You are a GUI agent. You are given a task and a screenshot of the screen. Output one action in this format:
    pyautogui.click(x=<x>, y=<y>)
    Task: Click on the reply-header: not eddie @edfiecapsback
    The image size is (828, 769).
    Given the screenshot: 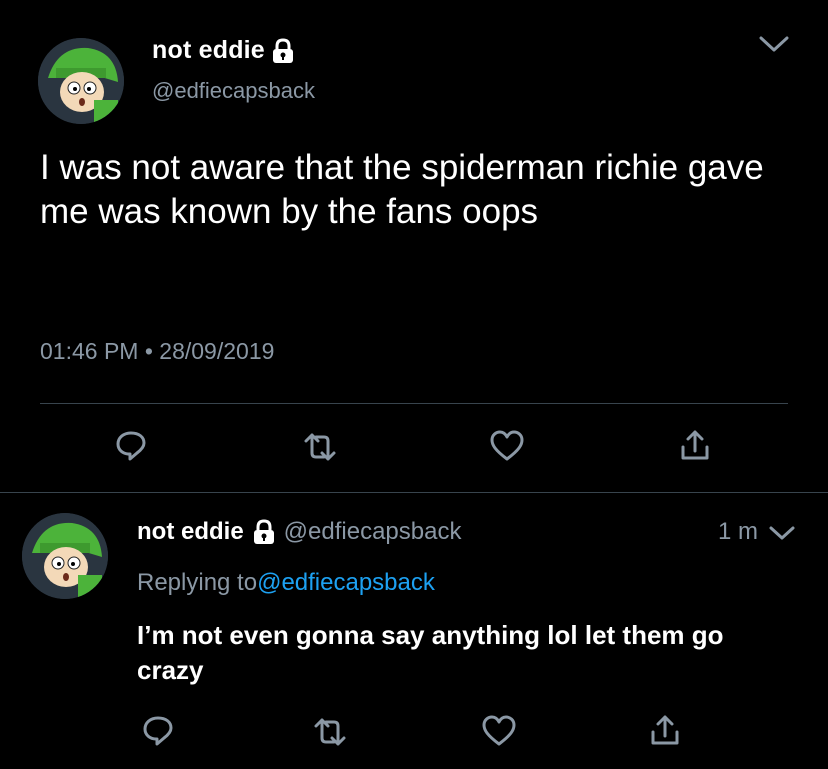 What is the action you would take?
    pyautogui.click(x=299, y=532)
    